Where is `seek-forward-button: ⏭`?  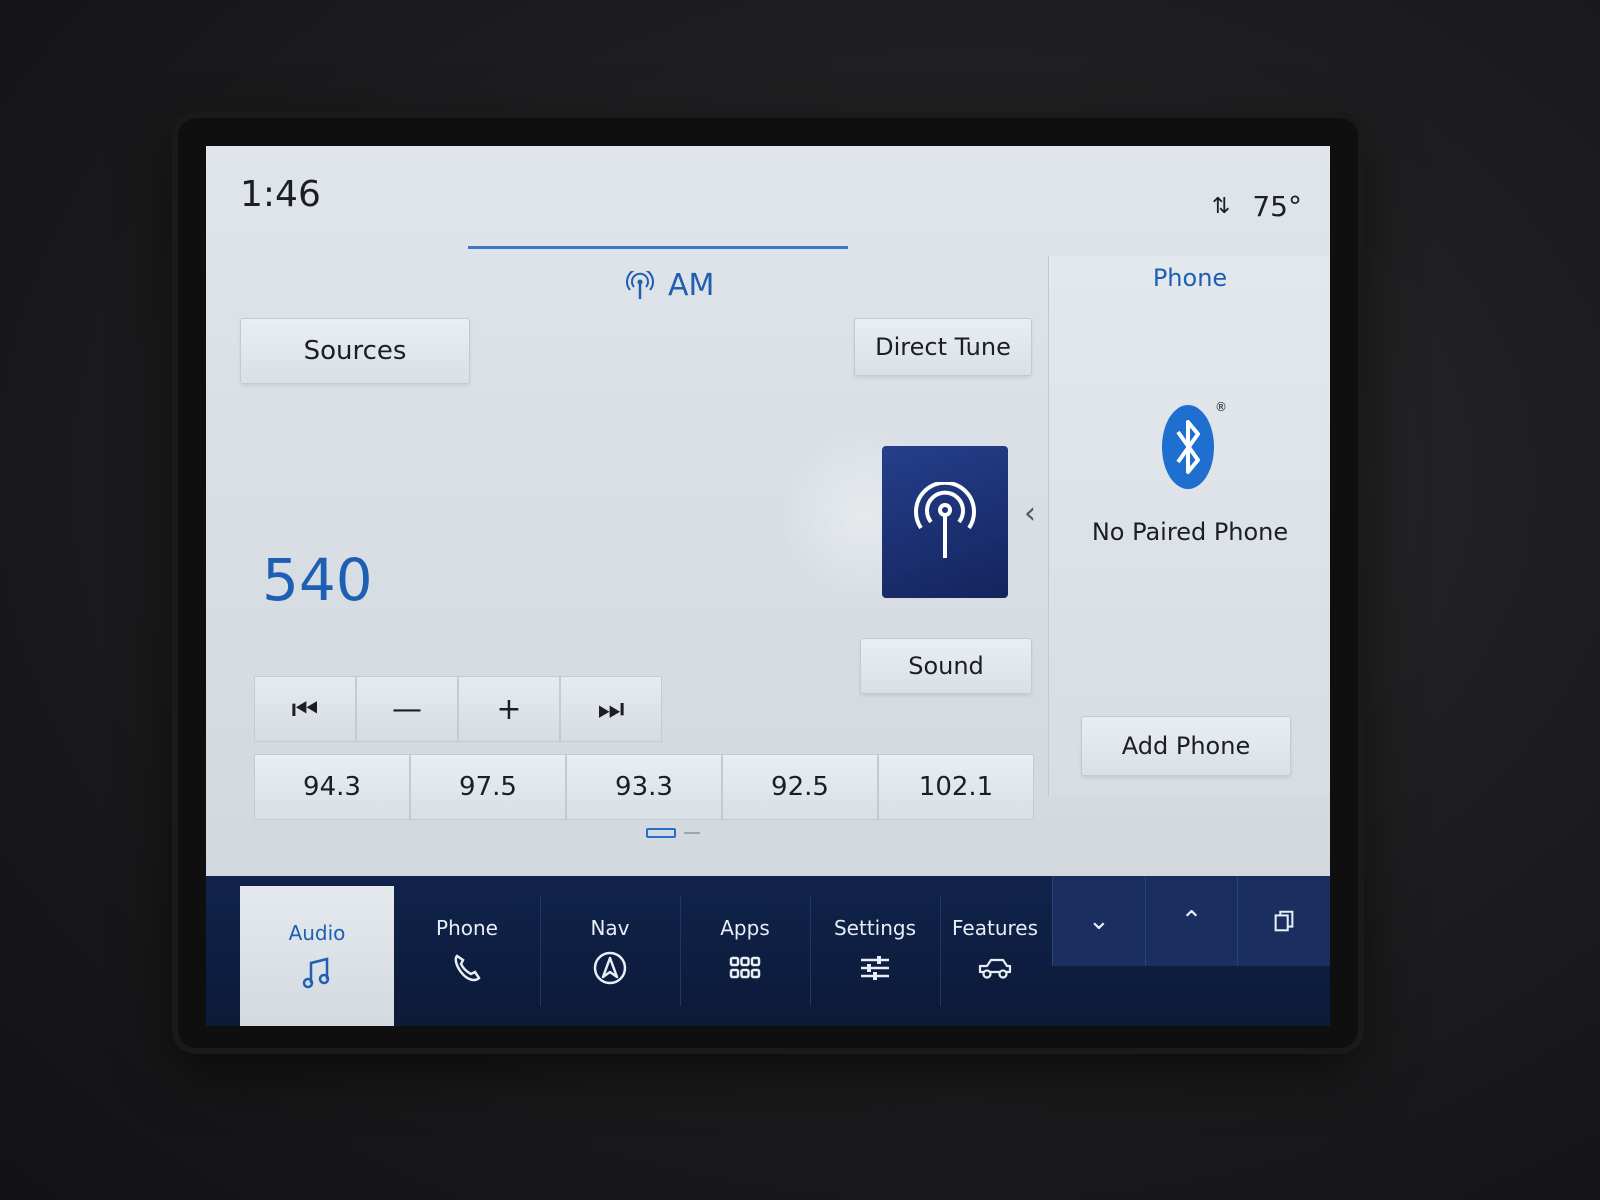 seek-forward-button: ⏭ is located at coordinates (611, 709).